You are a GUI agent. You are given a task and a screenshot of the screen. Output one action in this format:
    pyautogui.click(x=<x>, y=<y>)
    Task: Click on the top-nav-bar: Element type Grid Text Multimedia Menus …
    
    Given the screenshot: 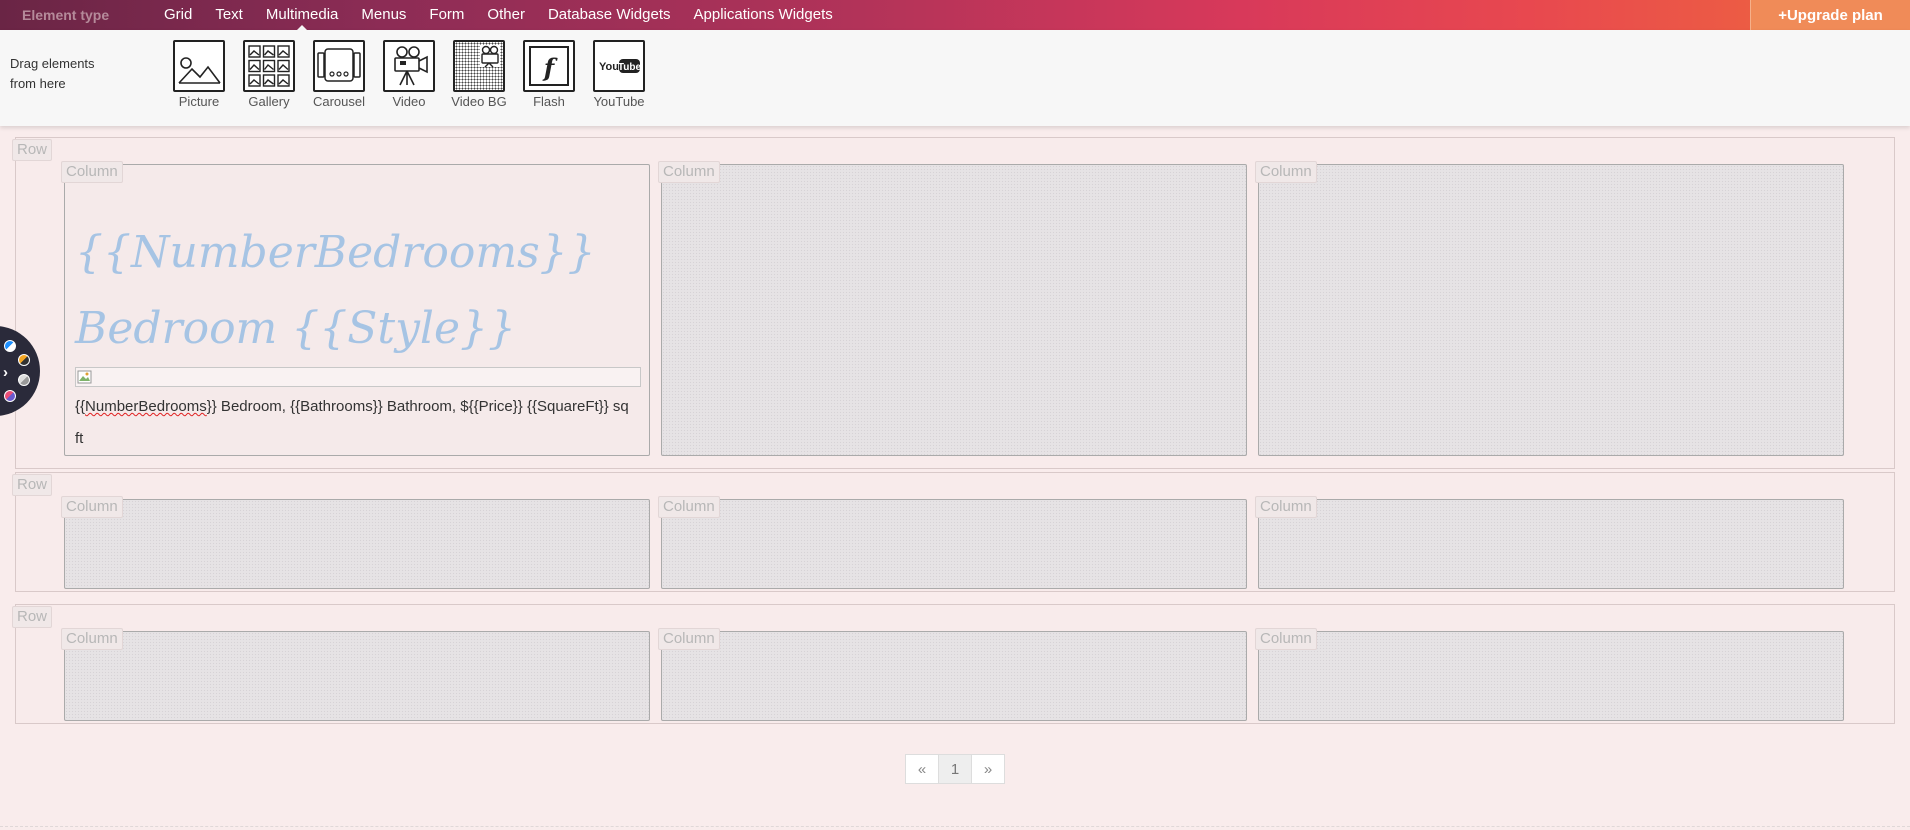 What is the action you would take?
    pyautogui.click(x=955, y=15)
    